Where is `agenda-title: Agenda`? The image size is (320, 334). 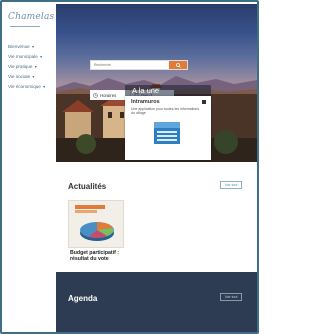
agenda-title: Agenda is located at coordinates (83, 298).